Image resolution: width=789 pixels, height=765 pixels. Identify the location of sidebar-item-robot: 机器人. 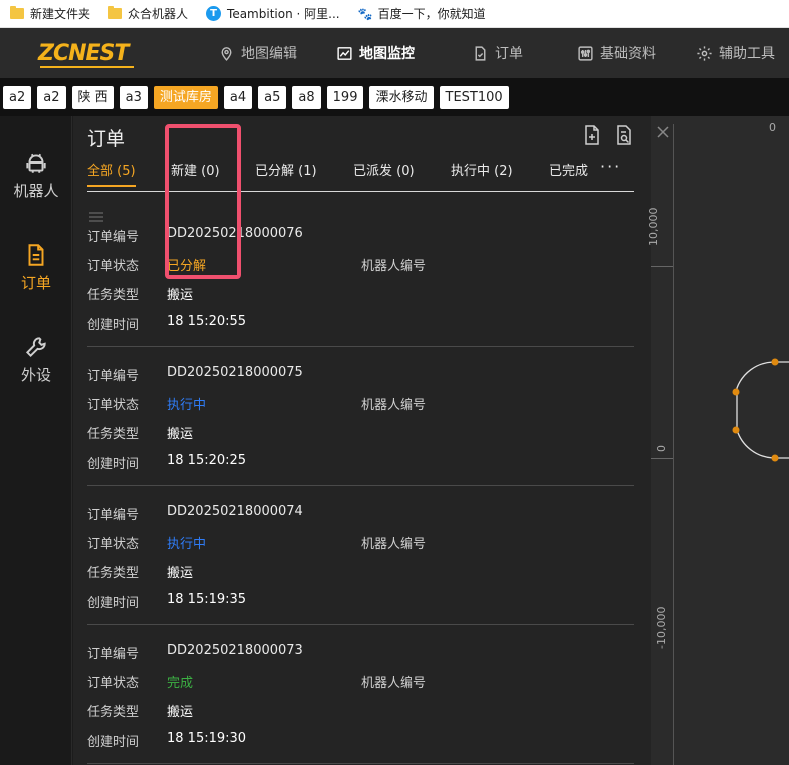
(36, 175).